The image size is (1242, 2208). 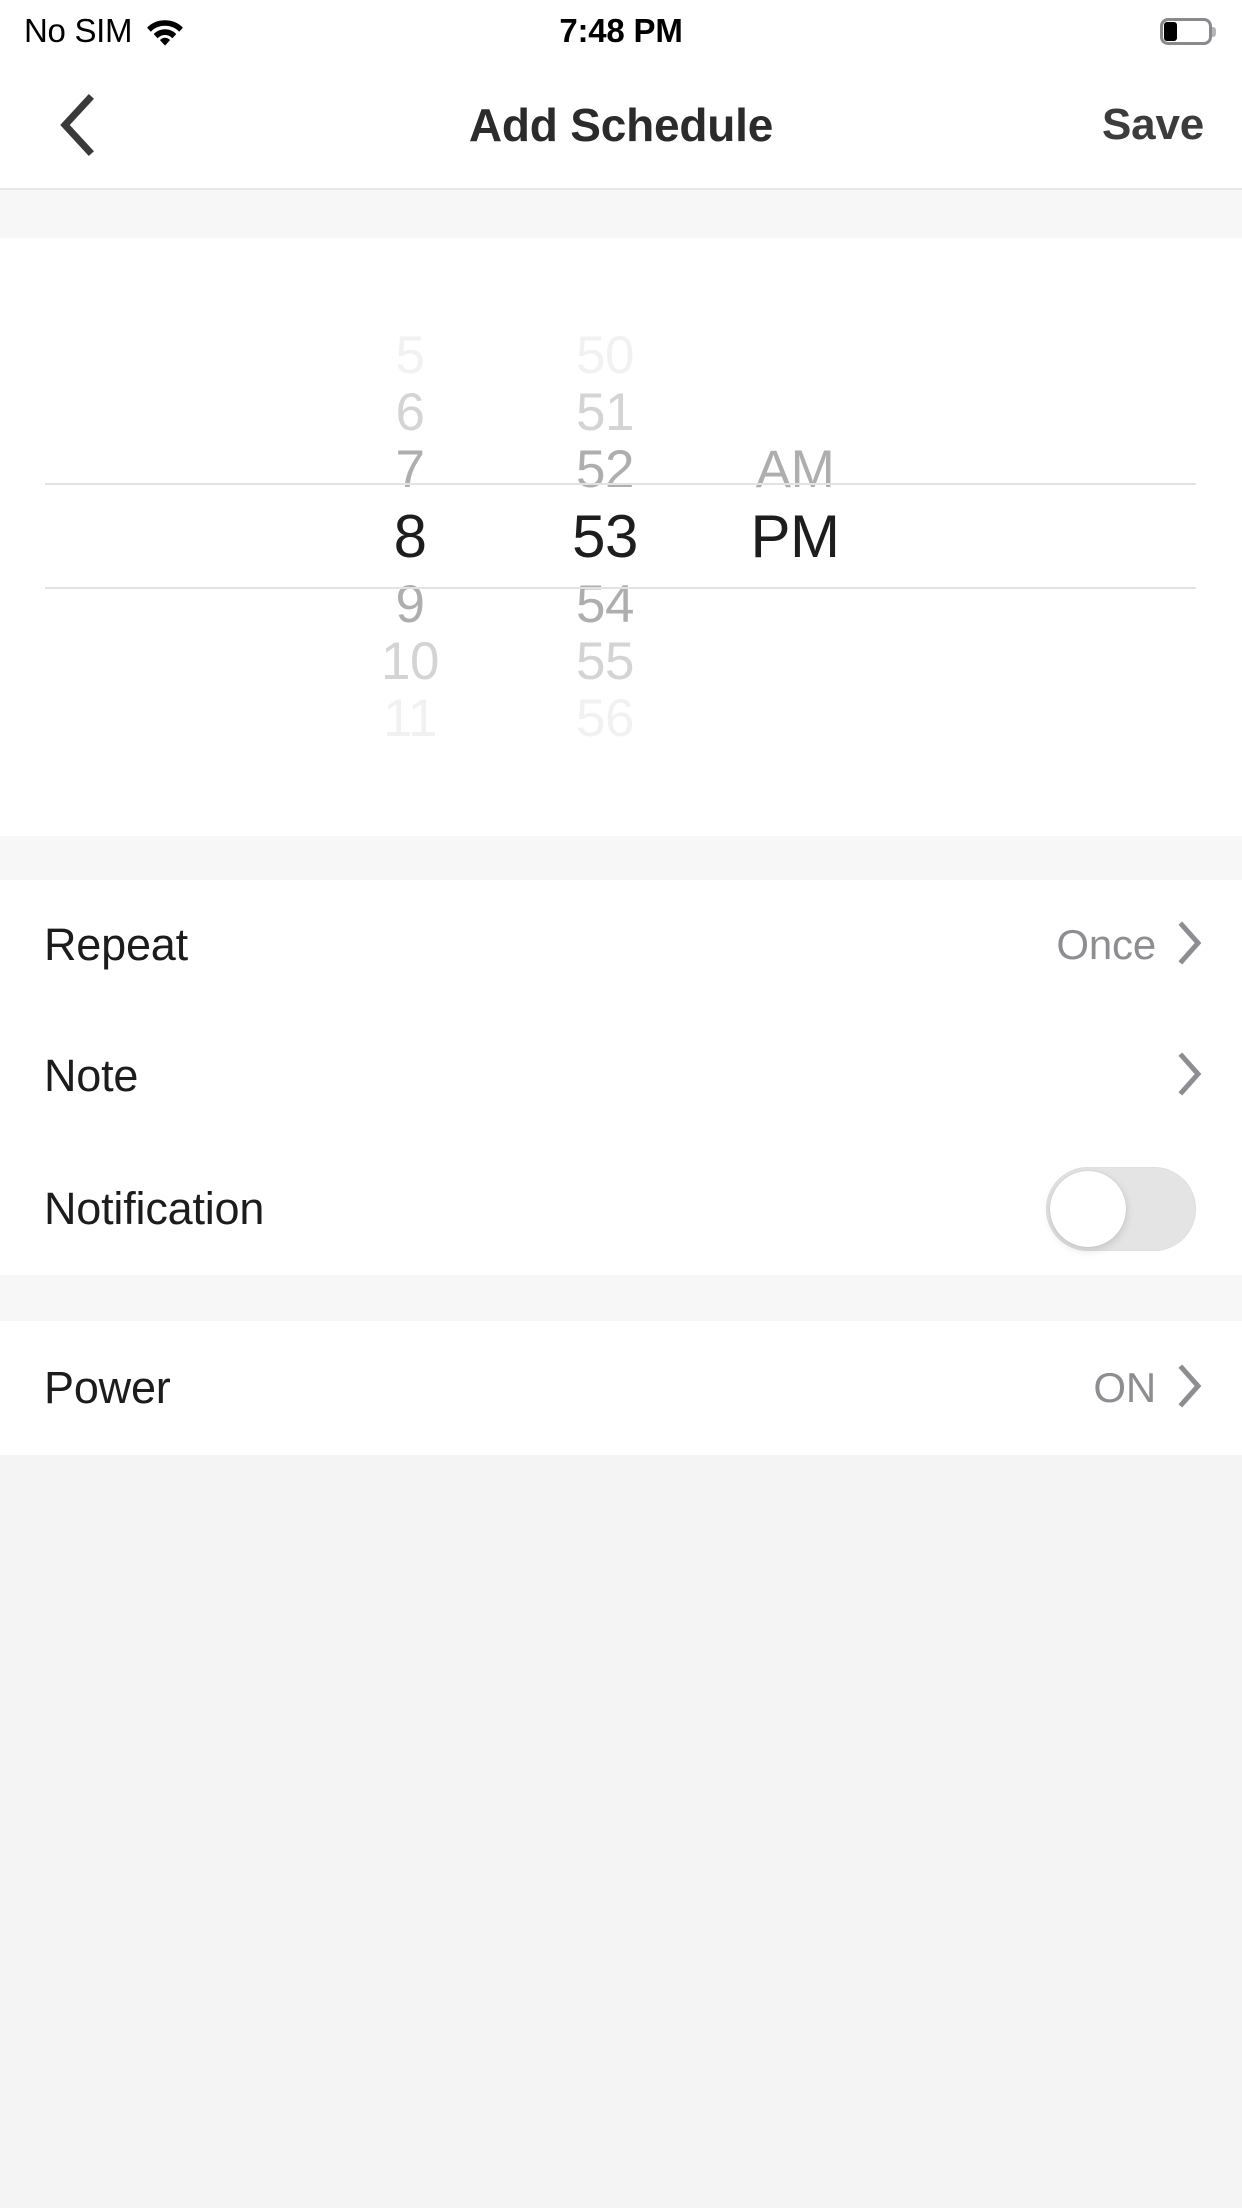 I want to click on row-label: Notification, so click(x=154, y=1208).